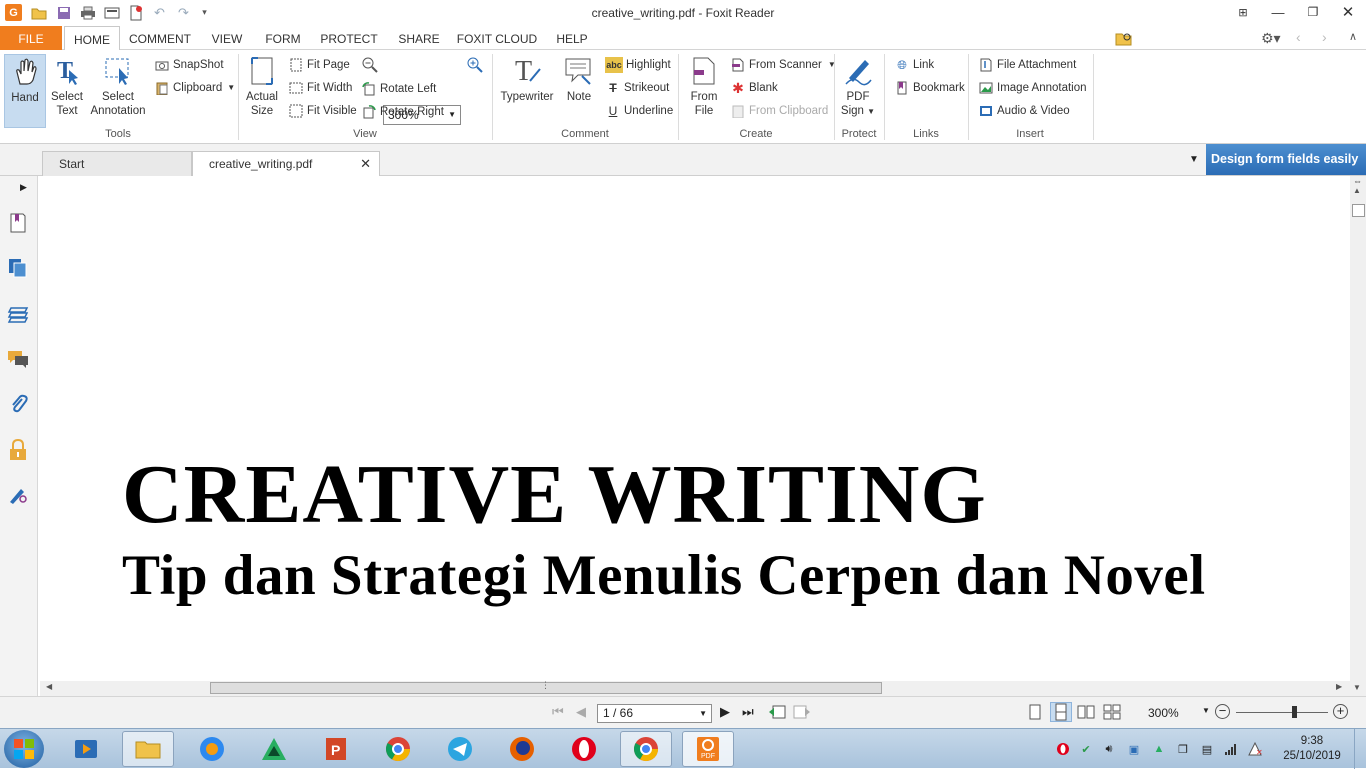 This screenshot has height=769, width=1366. What do you see at coordinates (802, 713) in the screenshot?
I see `next-view-icon` at bounding box center [802, 713].